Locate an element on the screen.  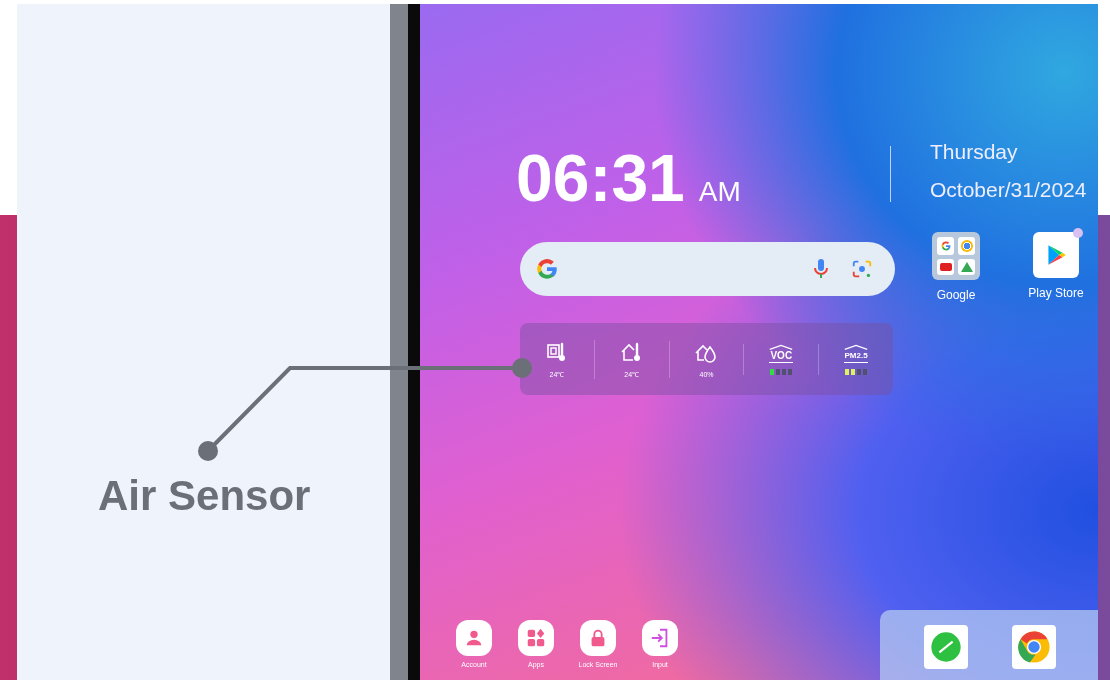
app-label: Google is located at coordinates (956, 295).